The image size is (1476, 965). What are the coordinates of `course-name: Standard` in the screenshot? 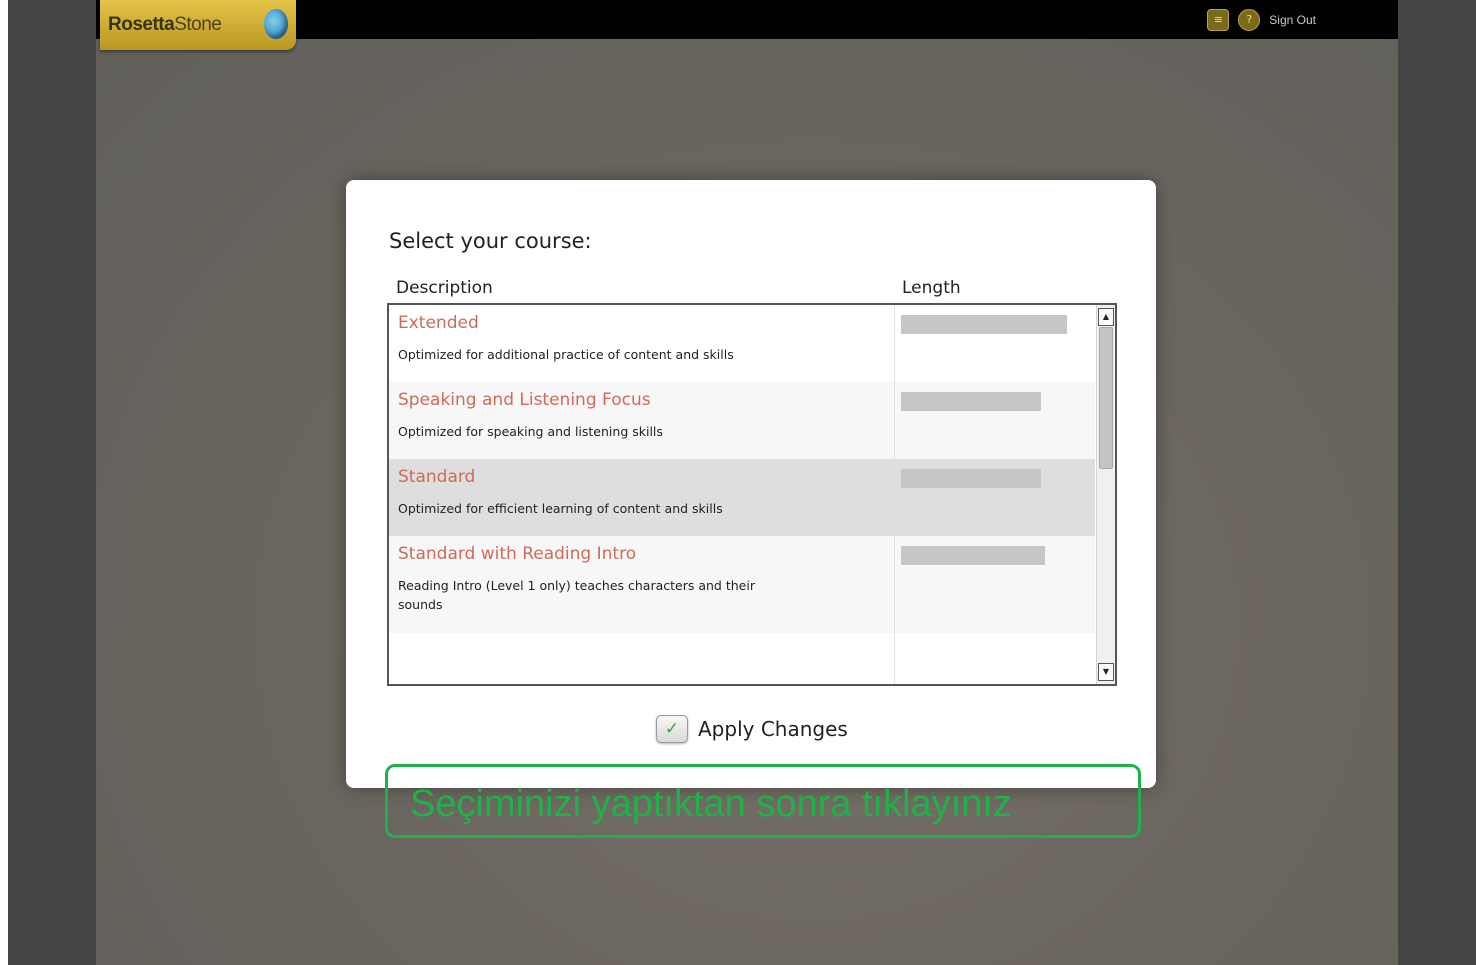 It's located at (437, 477).